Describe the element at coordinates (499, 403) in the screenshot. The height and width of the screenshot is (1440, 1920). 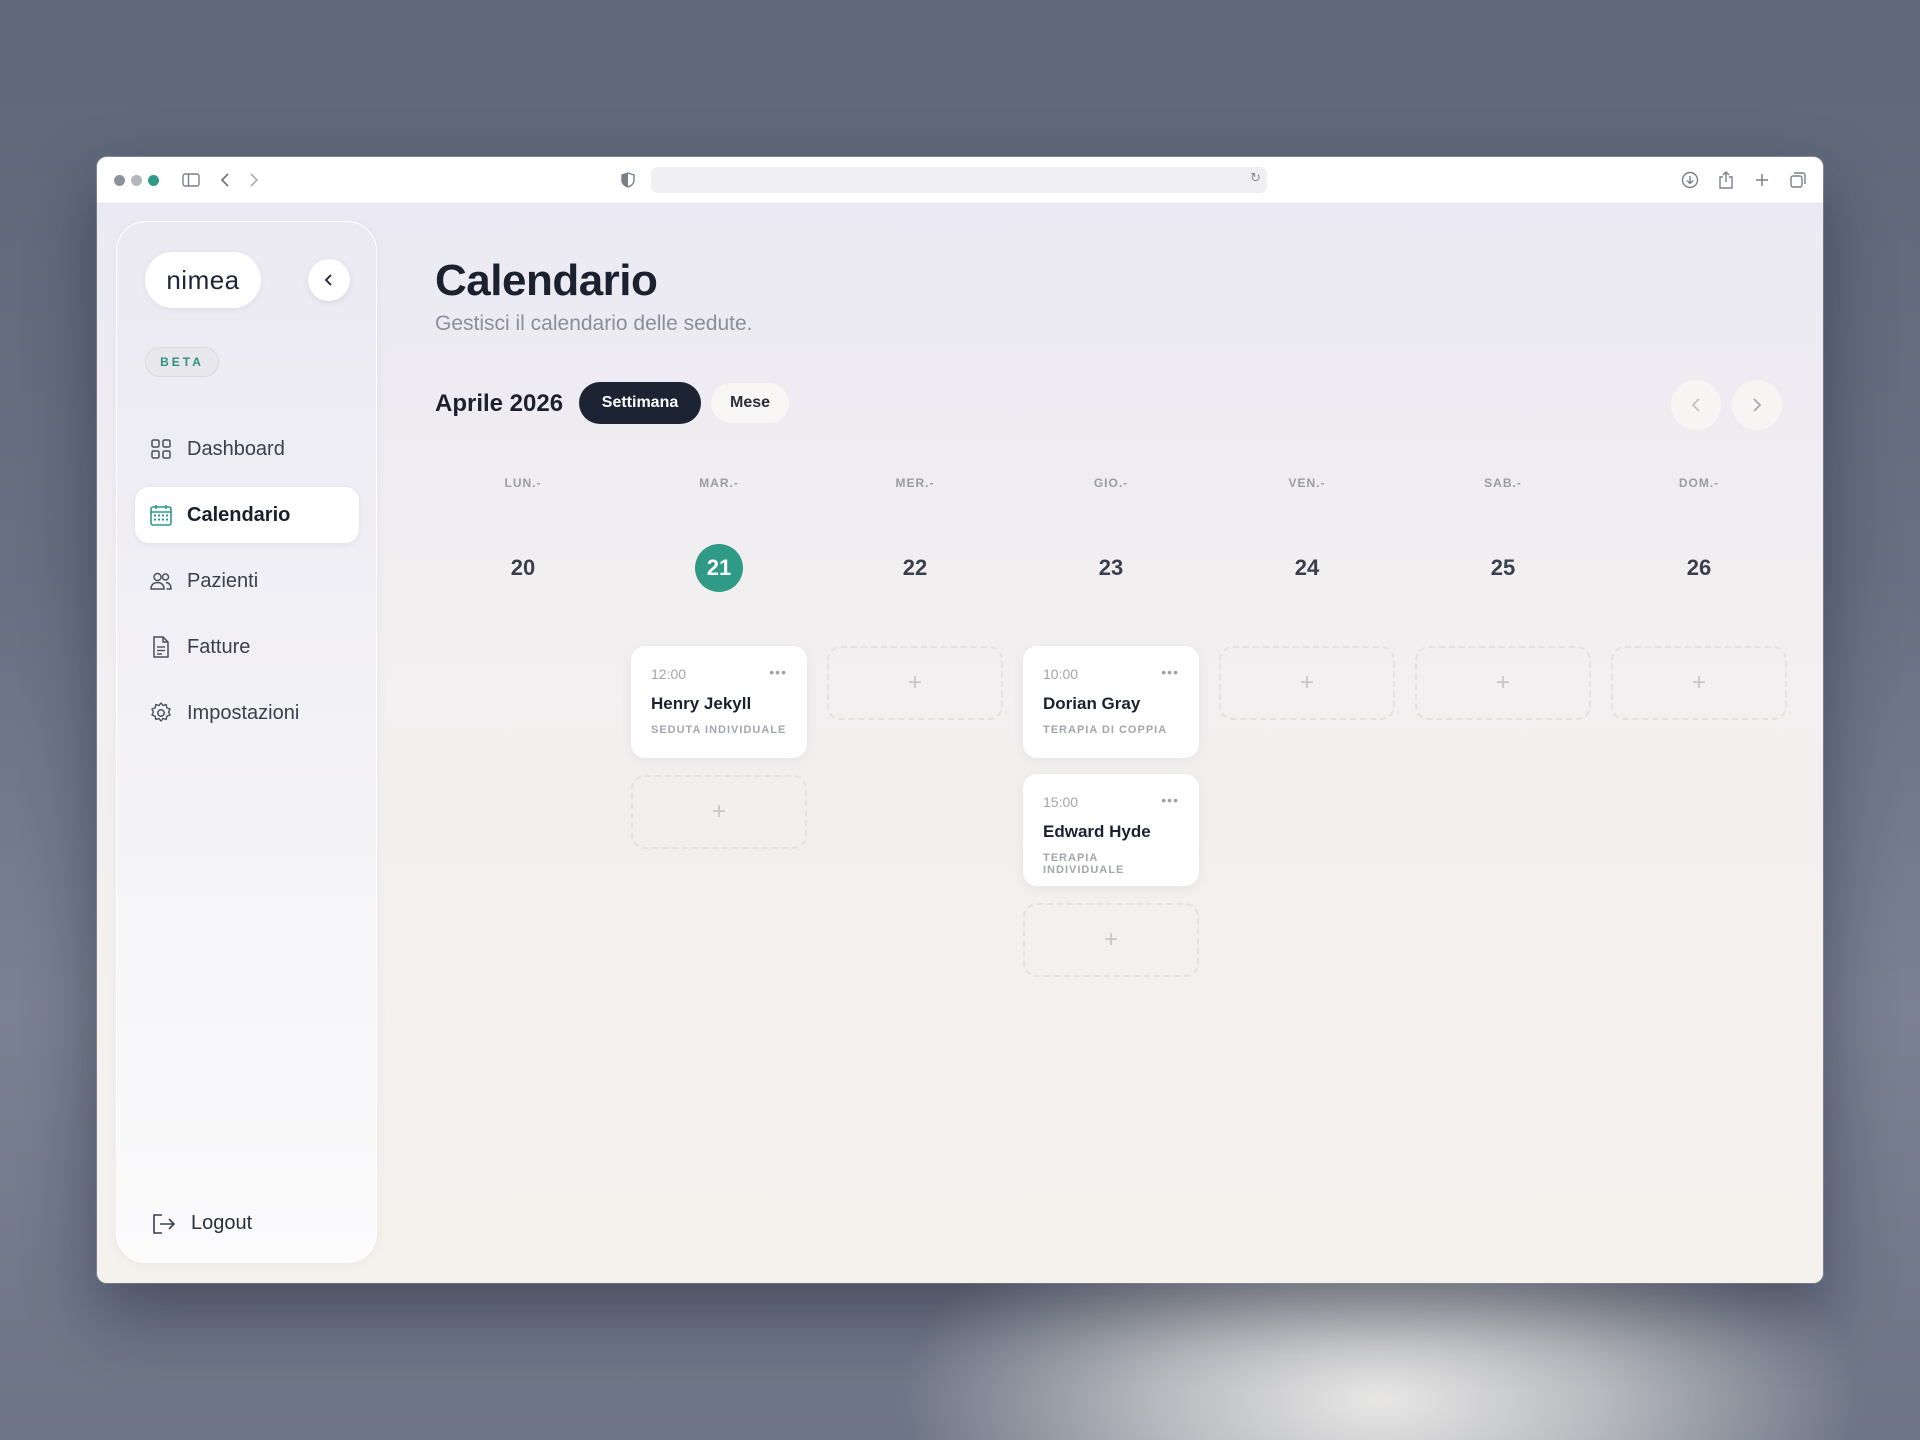
I see `current-month: Aprile 2026` at that location.